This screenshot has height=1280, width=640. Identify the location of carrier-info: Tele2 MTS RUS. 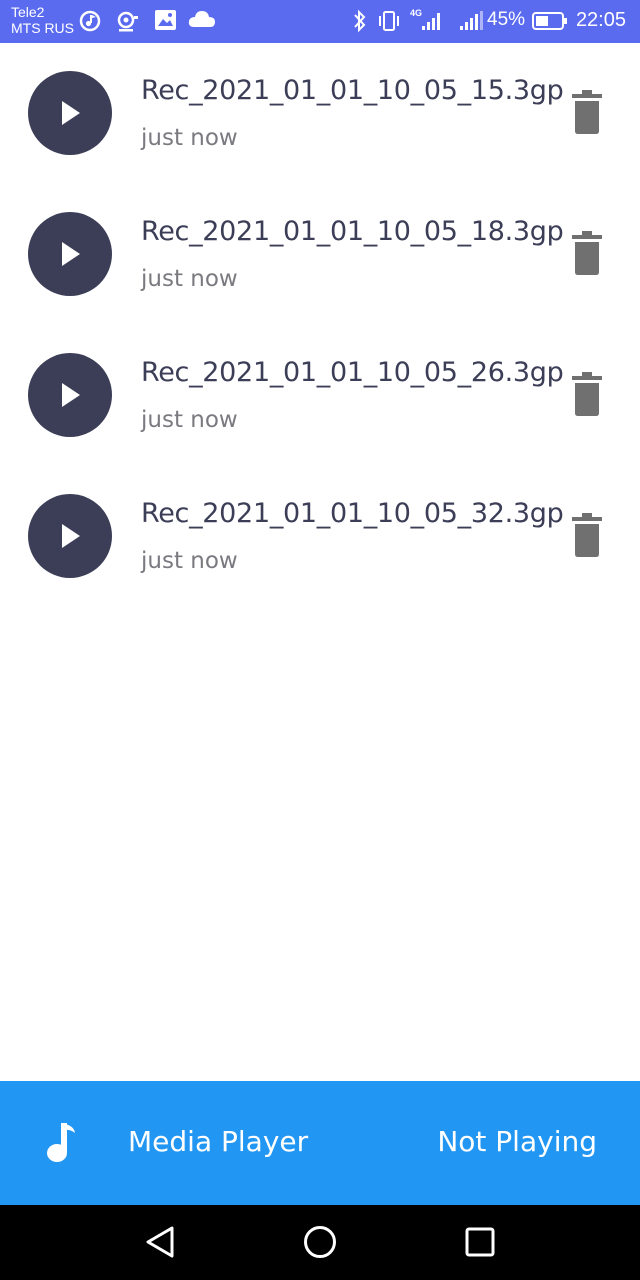
(42, 20).